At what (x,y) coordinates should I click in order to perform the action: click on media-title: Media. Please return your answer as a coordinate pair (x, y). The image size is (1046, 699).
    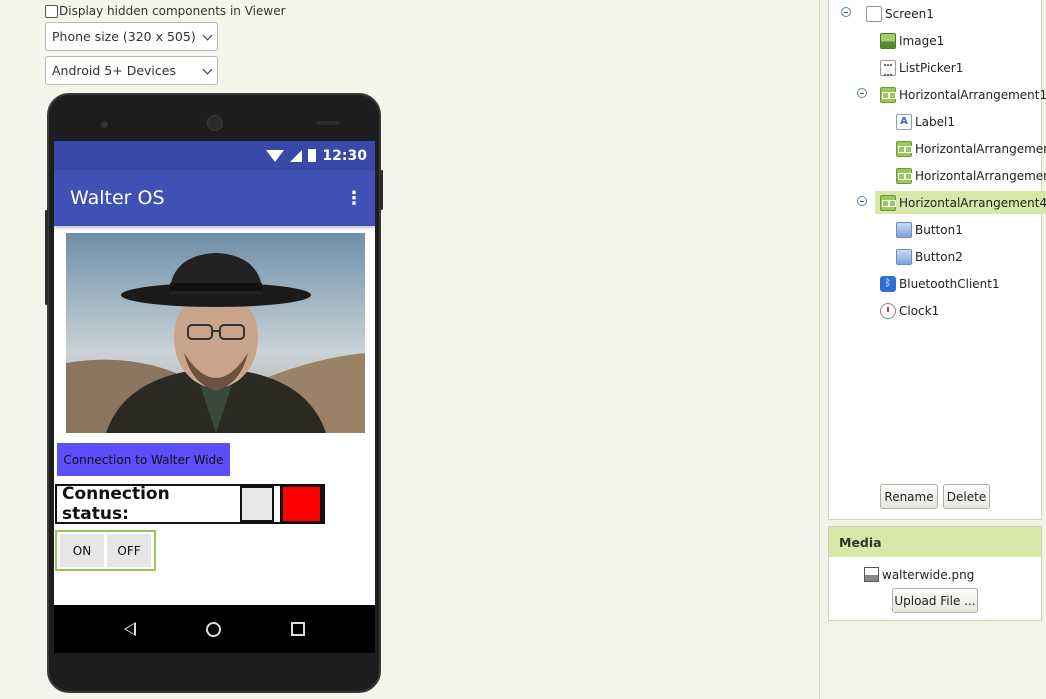
    Looking at the image, I should click on (935, 542).